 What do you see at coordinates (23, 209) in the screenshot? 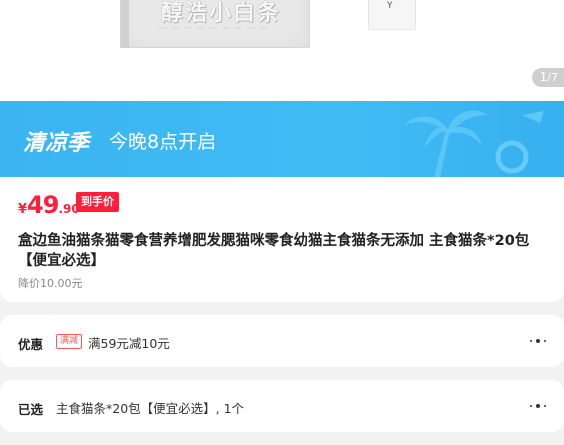
I see `price-currency: ¥` at bounding box center [23, 209].